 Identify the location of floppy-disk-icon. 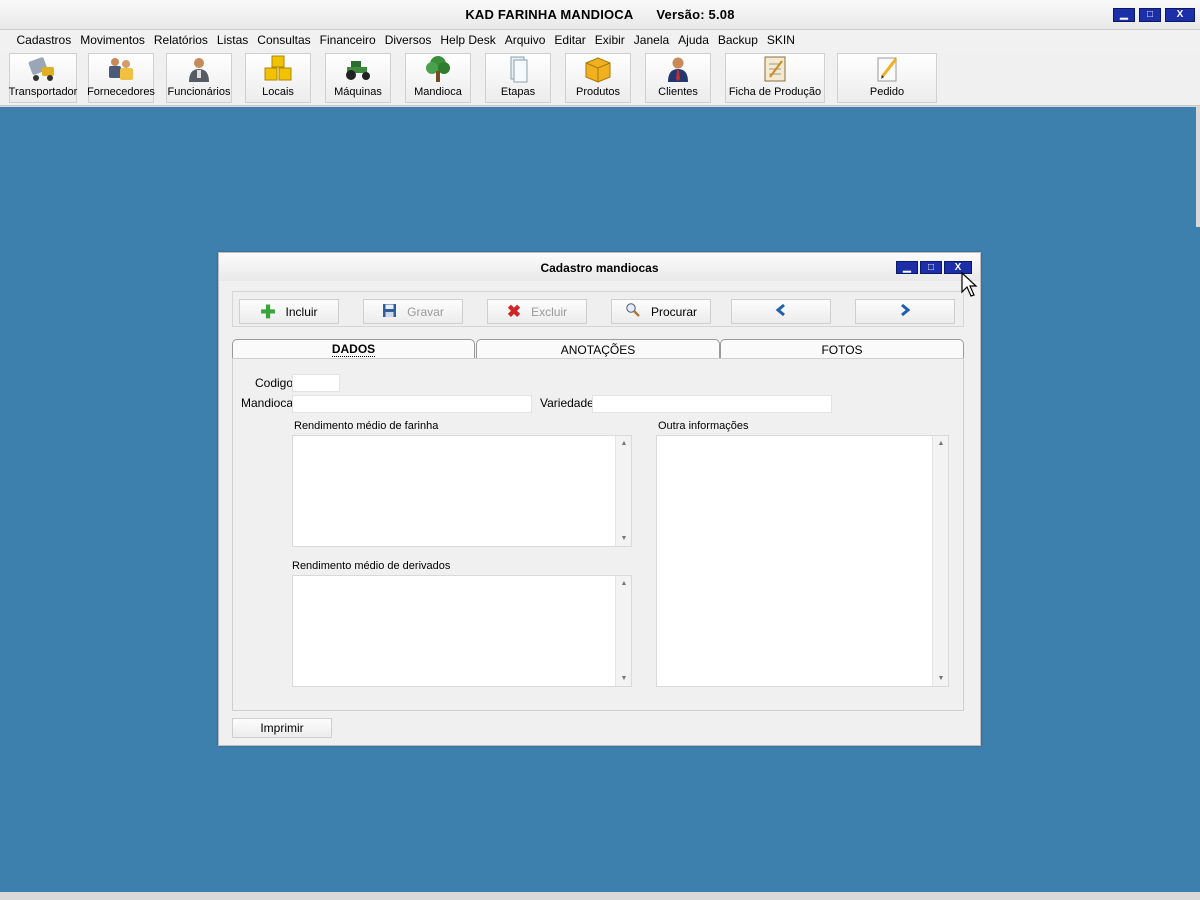
(389, 312).